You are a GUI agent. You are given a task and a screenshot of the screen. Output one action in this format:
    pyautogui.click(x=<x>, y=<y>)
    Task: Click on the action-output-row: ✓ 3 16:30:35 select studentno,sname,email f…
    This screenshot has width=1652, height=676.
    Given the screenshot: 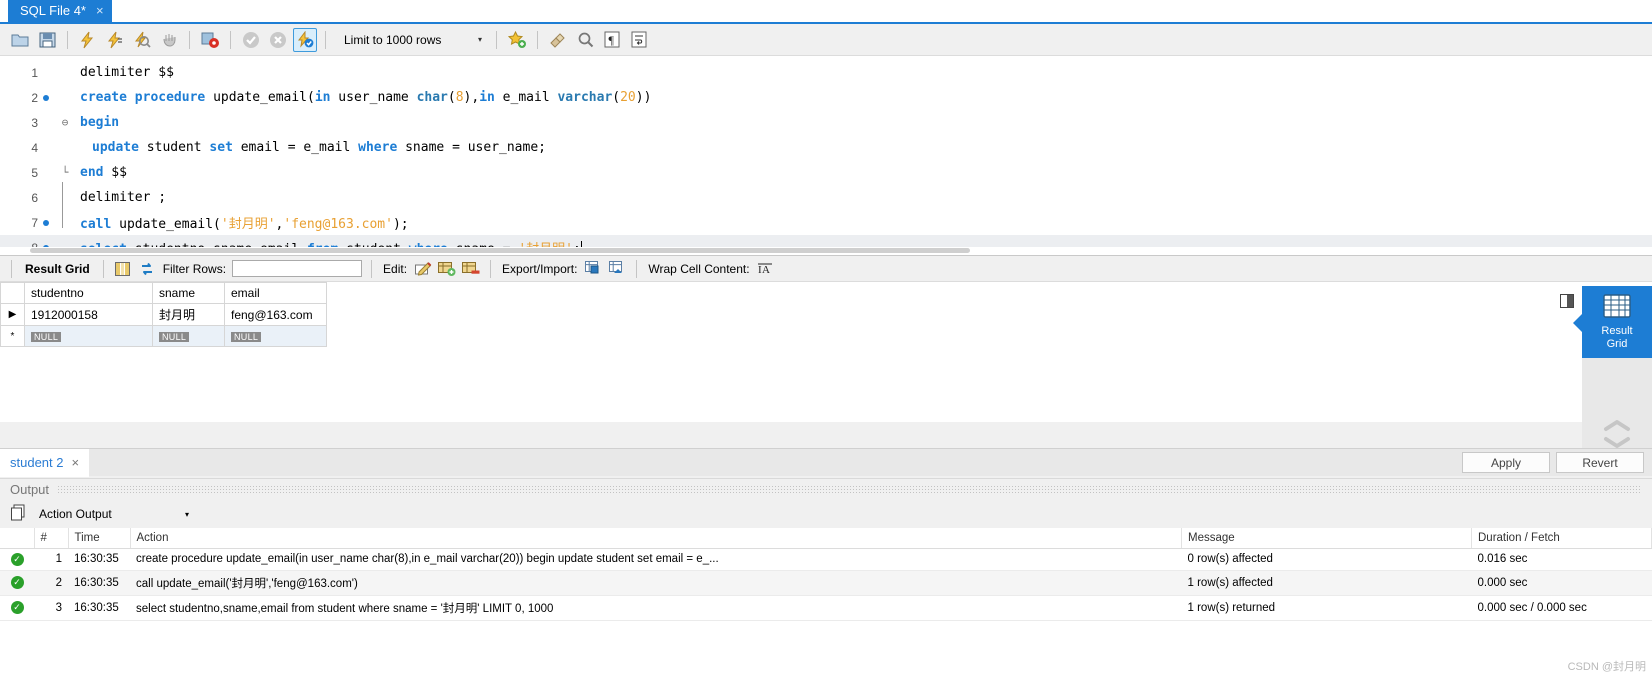 What is the action you would take?
    pyautogui.click(x=826, y=608)
    